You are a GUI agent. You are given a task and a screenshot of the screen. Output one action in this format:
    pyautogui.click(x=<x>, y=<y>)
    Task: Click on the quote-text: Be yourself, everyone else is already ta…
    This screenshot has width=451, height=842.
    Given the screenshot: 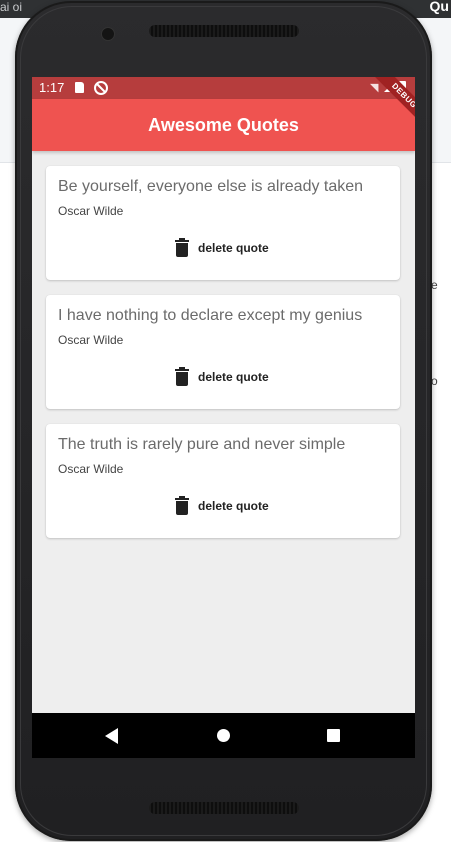 What is the action you would take?
    pyautogui.click(x=211, y=186)
    